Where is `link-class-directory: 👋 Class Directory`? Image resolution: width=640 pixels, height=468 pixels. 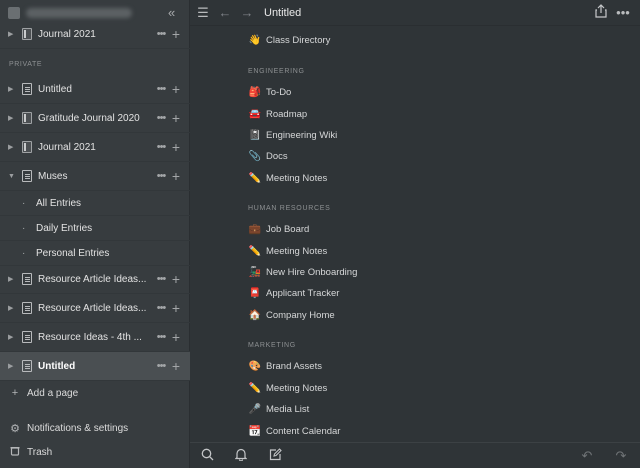
link-class-directory: 👋 Class Directory is located at coordinates (289, 40).